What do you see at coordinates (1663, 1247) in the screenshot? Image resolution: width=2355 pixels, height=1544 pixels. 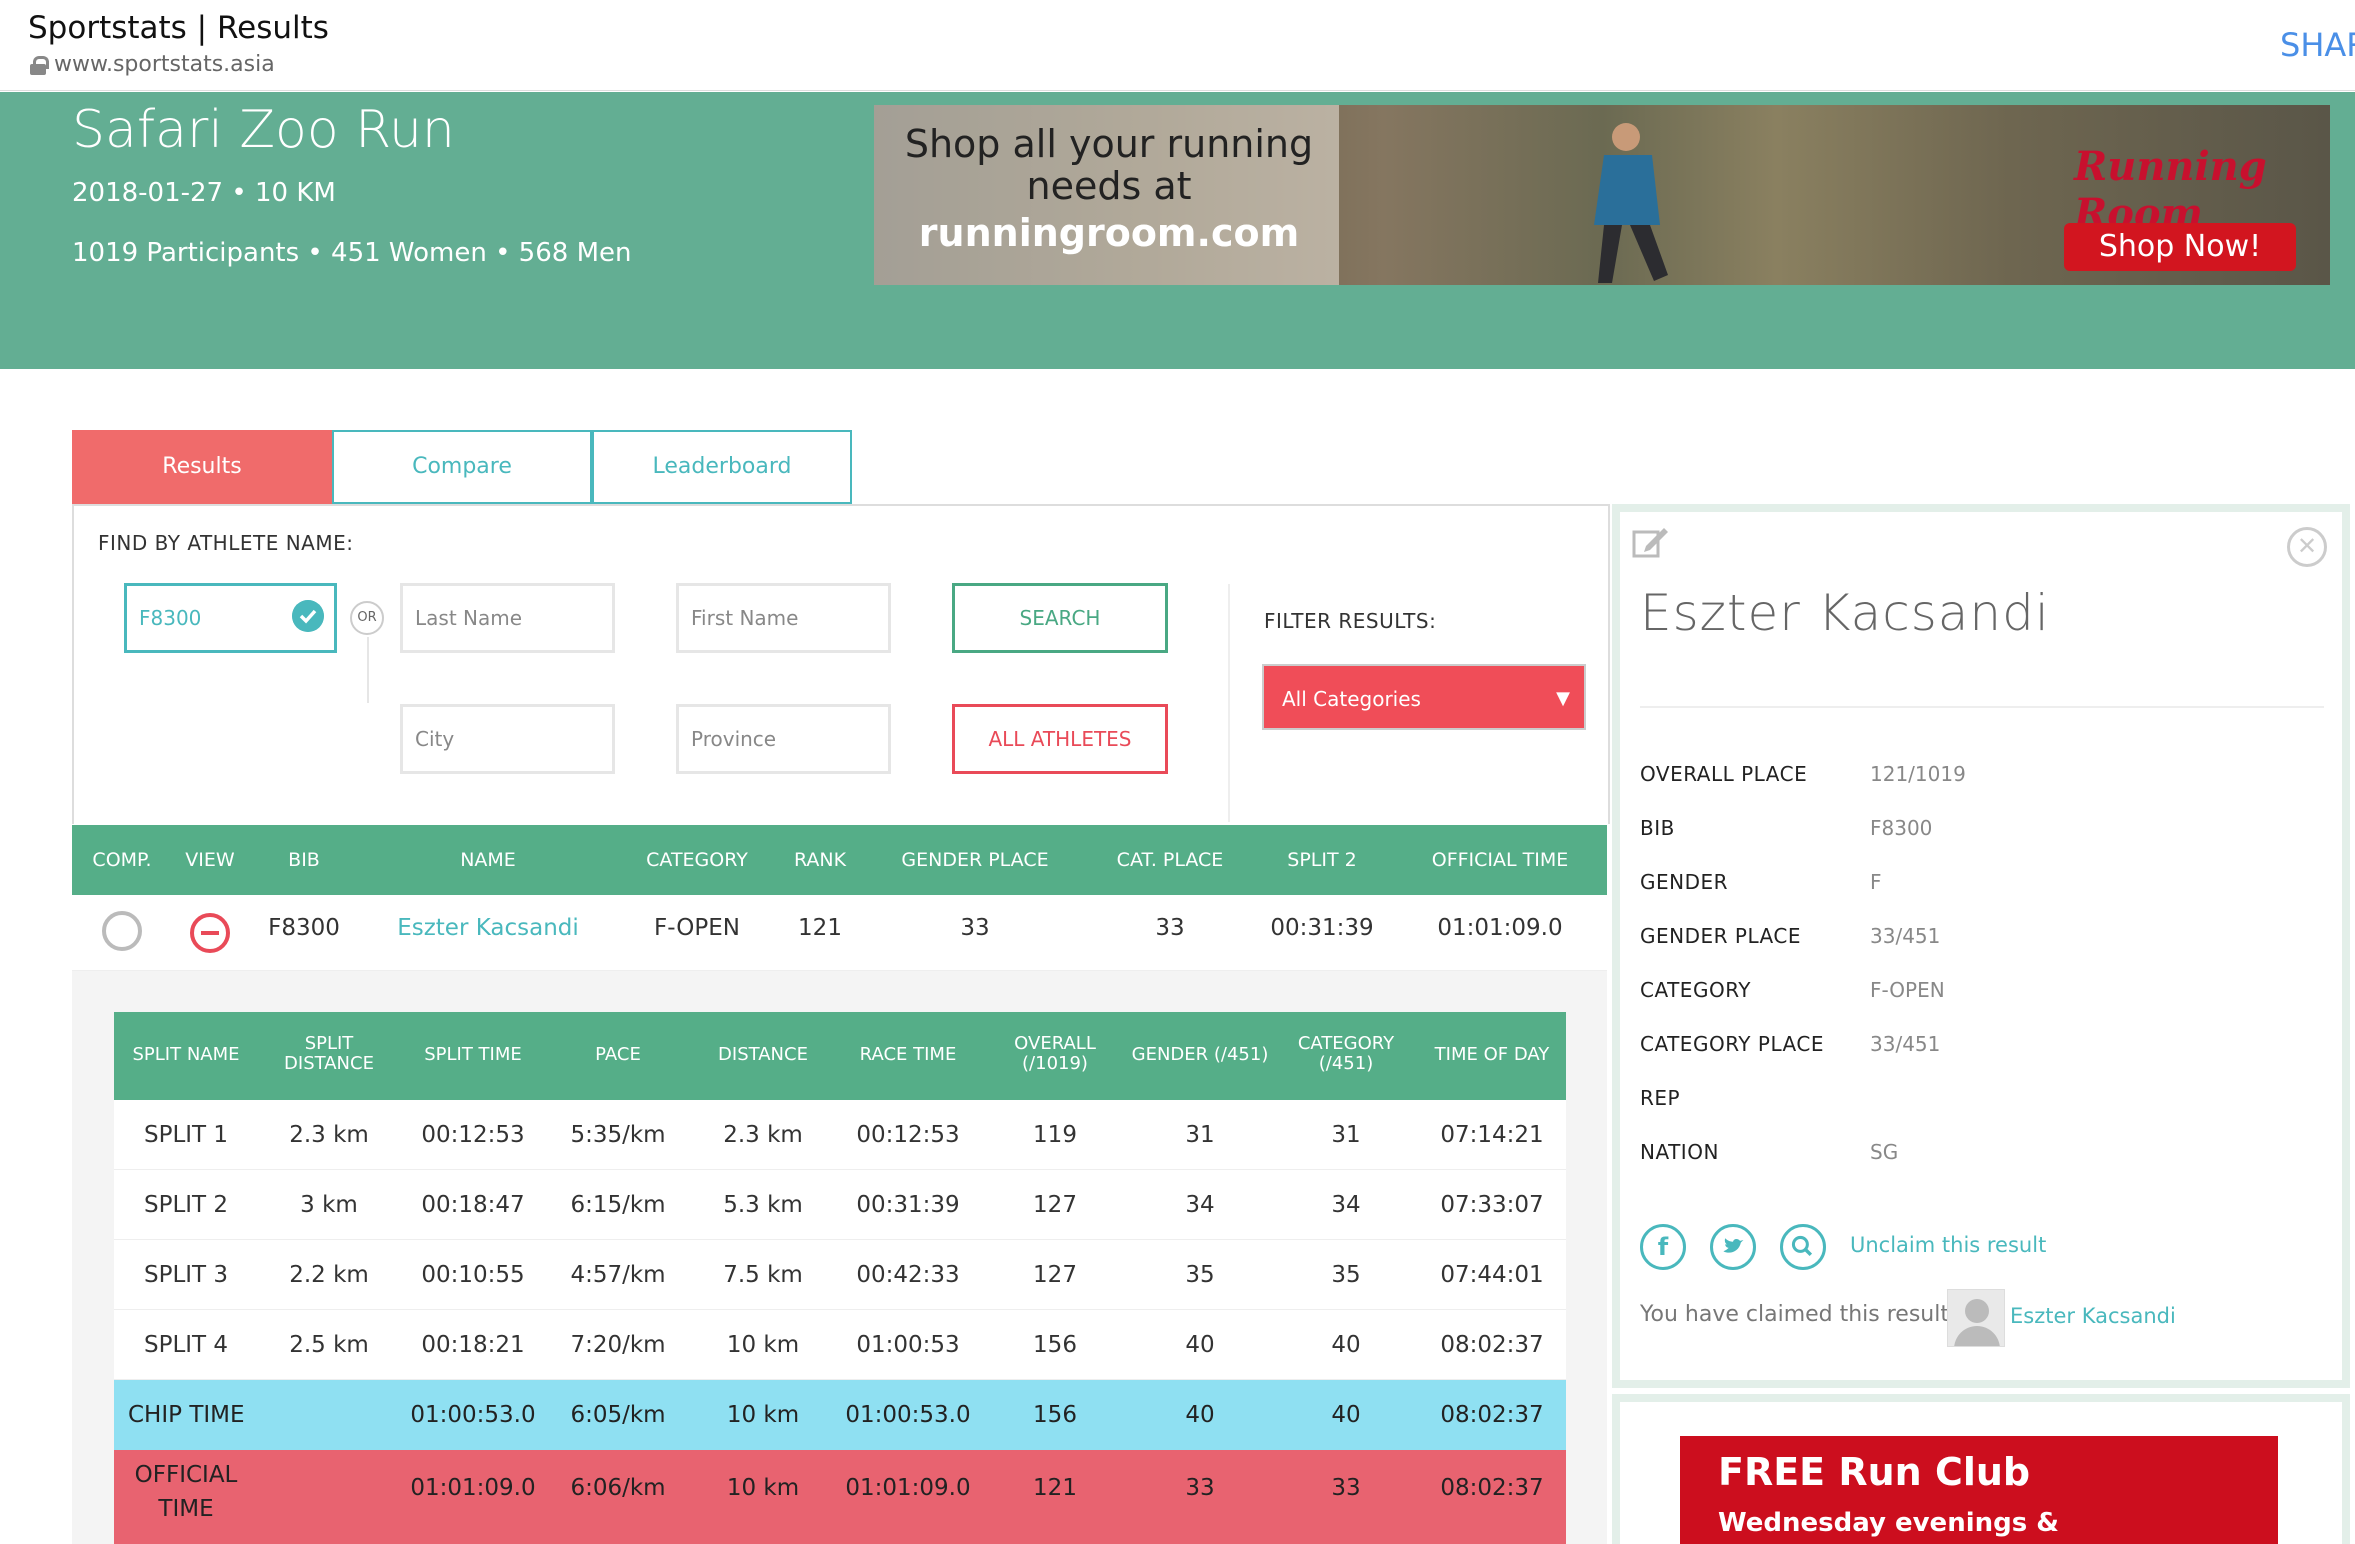 I see `facebook-icon: f` at bounding box center [1663, 1247].